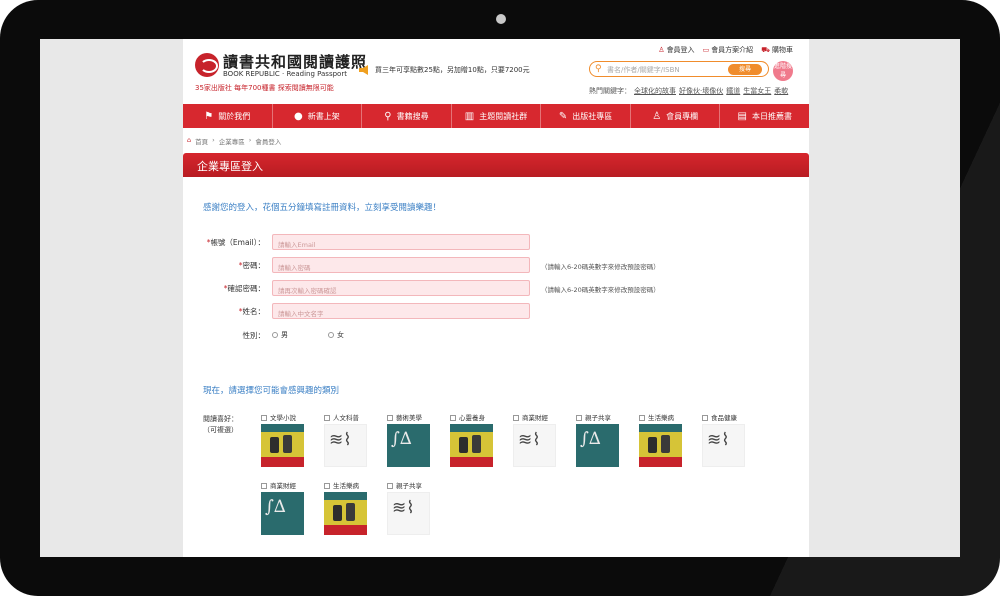 This screenshot has width=1000, height=596. What do you see at coordinates (254, 335) in the screenshot?
I see `gender-label: 性別：` at bounding box center [254, 335].